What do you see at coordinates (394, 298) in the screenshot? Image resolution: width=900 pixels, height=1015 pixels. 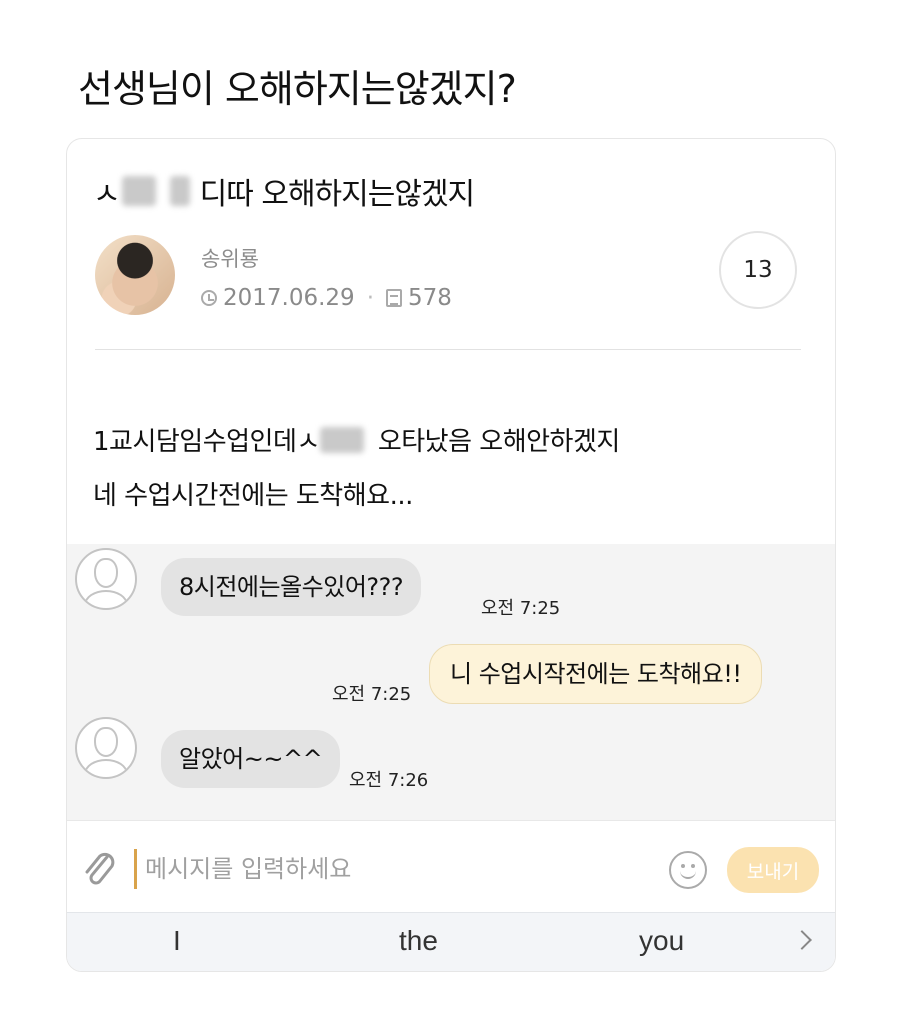 I see `views-icon` at bounding box center [394, 298].